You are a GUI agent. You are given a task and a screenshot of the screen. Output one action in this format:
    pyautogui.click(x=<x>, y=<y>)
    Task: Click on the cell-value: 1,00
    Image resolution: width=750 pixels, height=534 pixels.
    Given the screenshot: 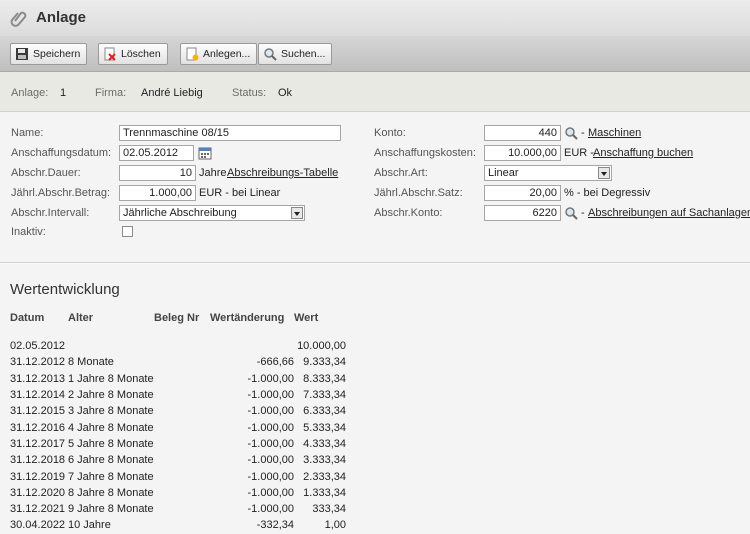 What is the action you would take?
    pyautogui.click(x=335, y=525)
    